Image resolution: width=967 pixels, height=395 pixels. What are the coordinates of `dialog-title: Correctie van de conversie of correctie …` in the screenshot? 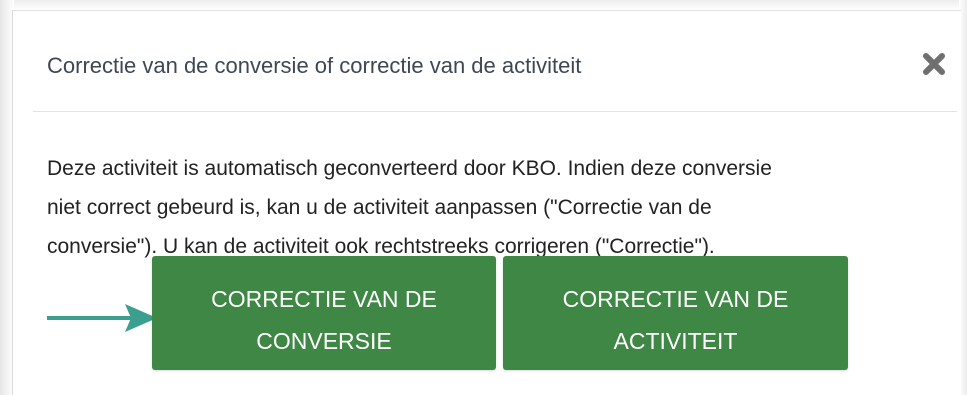 It's located at (314, 65).